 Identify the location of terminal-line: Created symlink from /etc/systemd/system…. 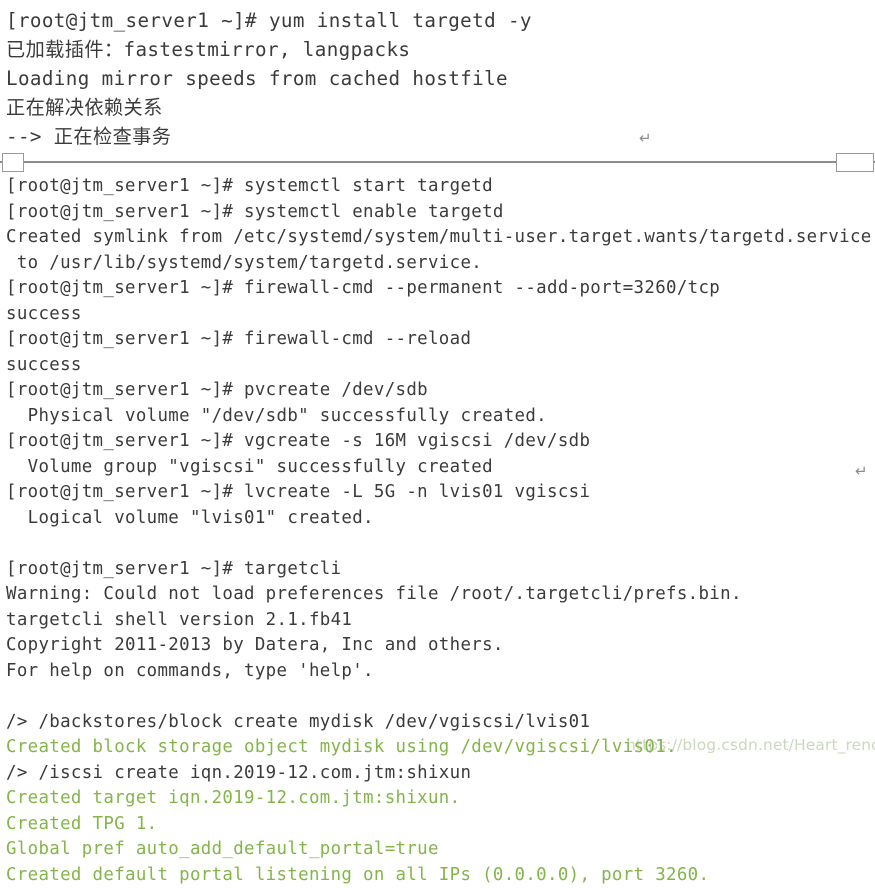
(440, 238).